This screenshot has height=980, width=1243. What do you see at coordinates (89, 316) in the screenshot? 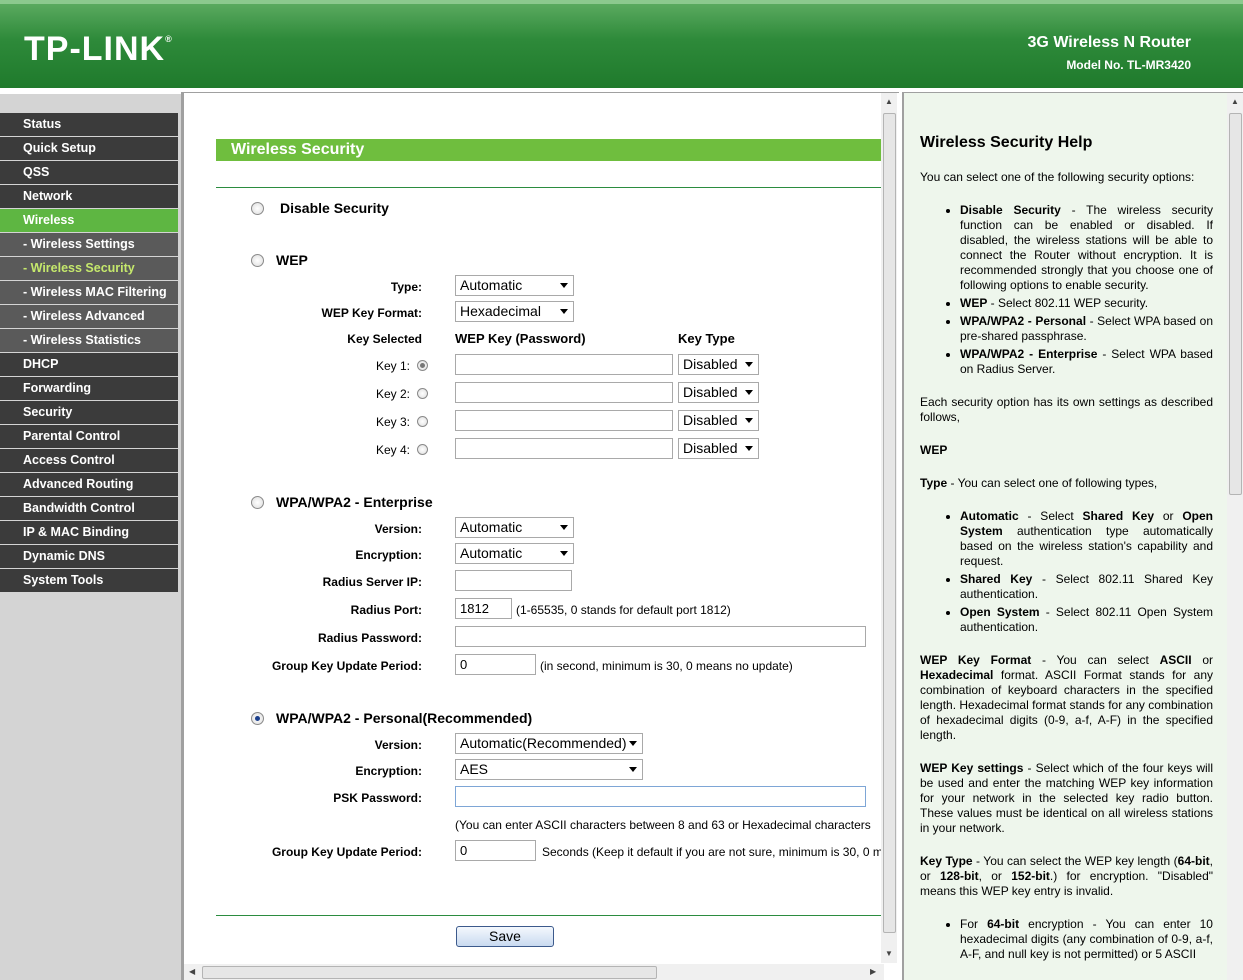
I see `nav-item-wireless-advanced: - Wireless Advanced` at bounding box center [89, 316].